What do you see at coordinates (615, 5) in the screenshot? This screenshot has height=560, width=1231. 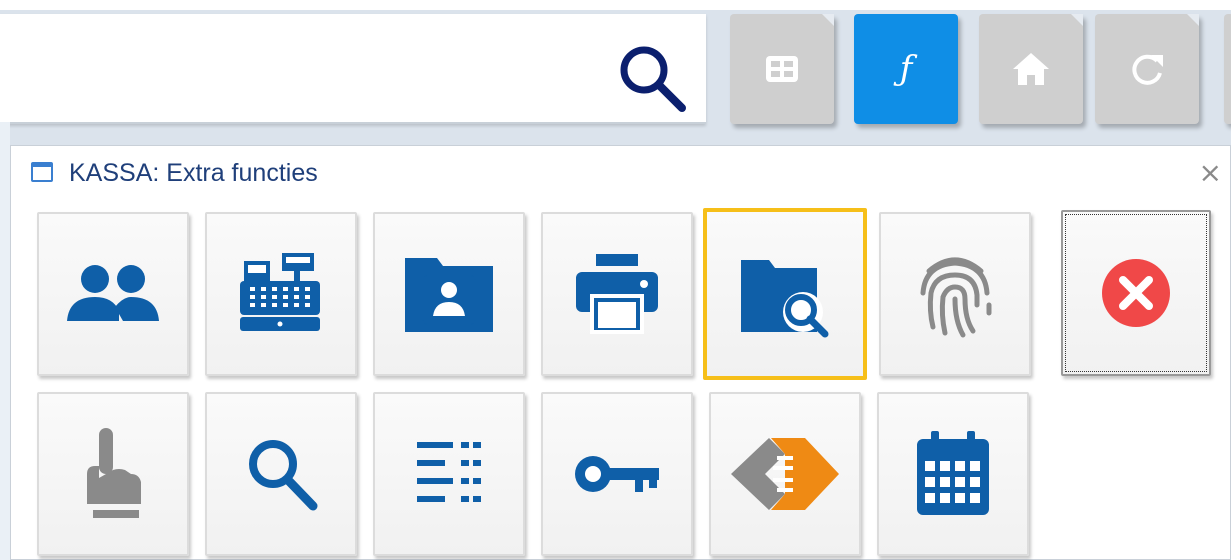 I see `top-strip` at bounding box center [615, 5].